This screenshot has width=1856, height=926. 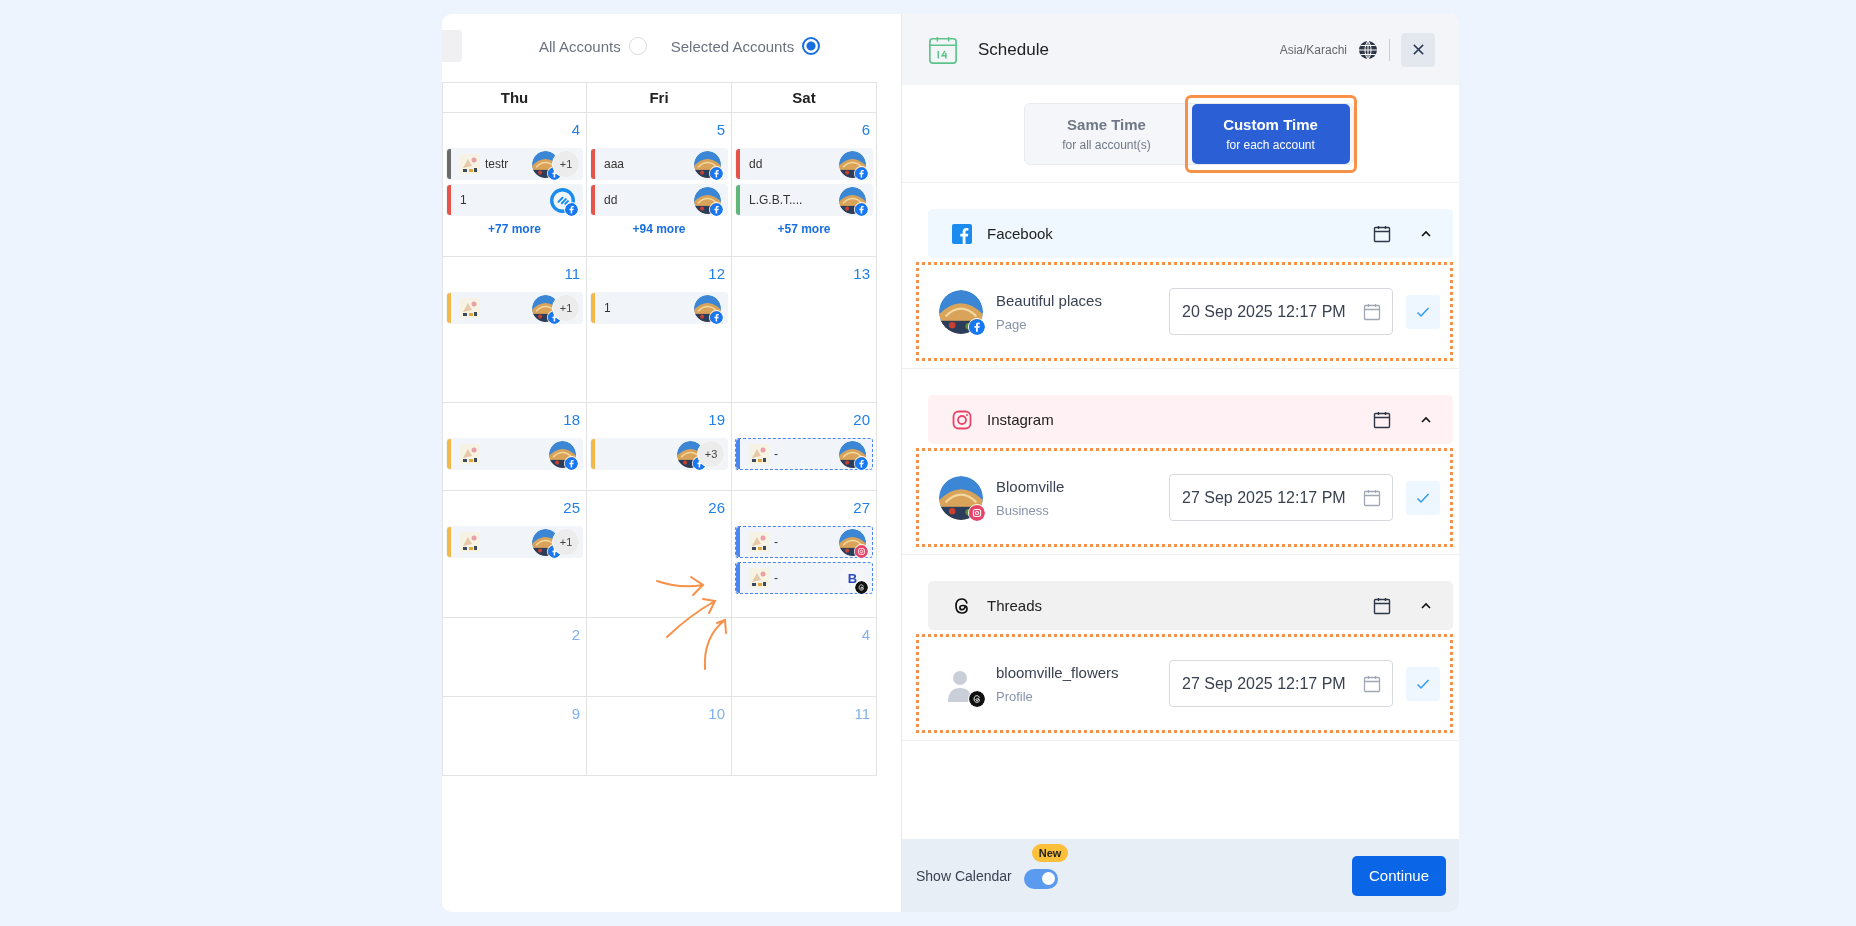 What do you see at coordinates (745, 46) in the screenshot?
I see `account-filter-option: Selected Accounts` at bounding box center [745, 46].